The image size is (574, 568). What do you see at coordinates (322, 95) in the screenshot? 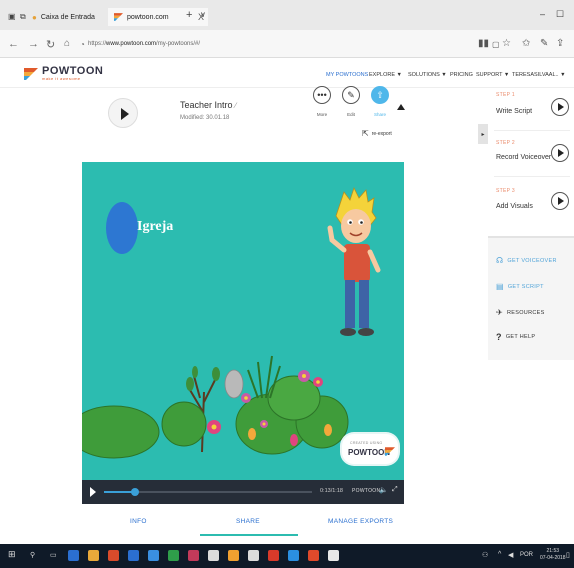
I see `more-button: •••` at bounding box center [322, 95].